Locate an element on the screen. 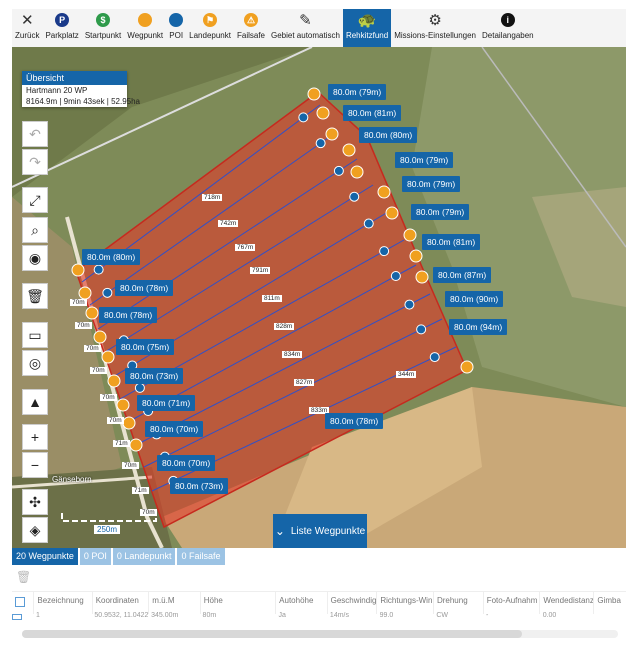  visibility-button: ◉ is located at coordinates (35, 258).